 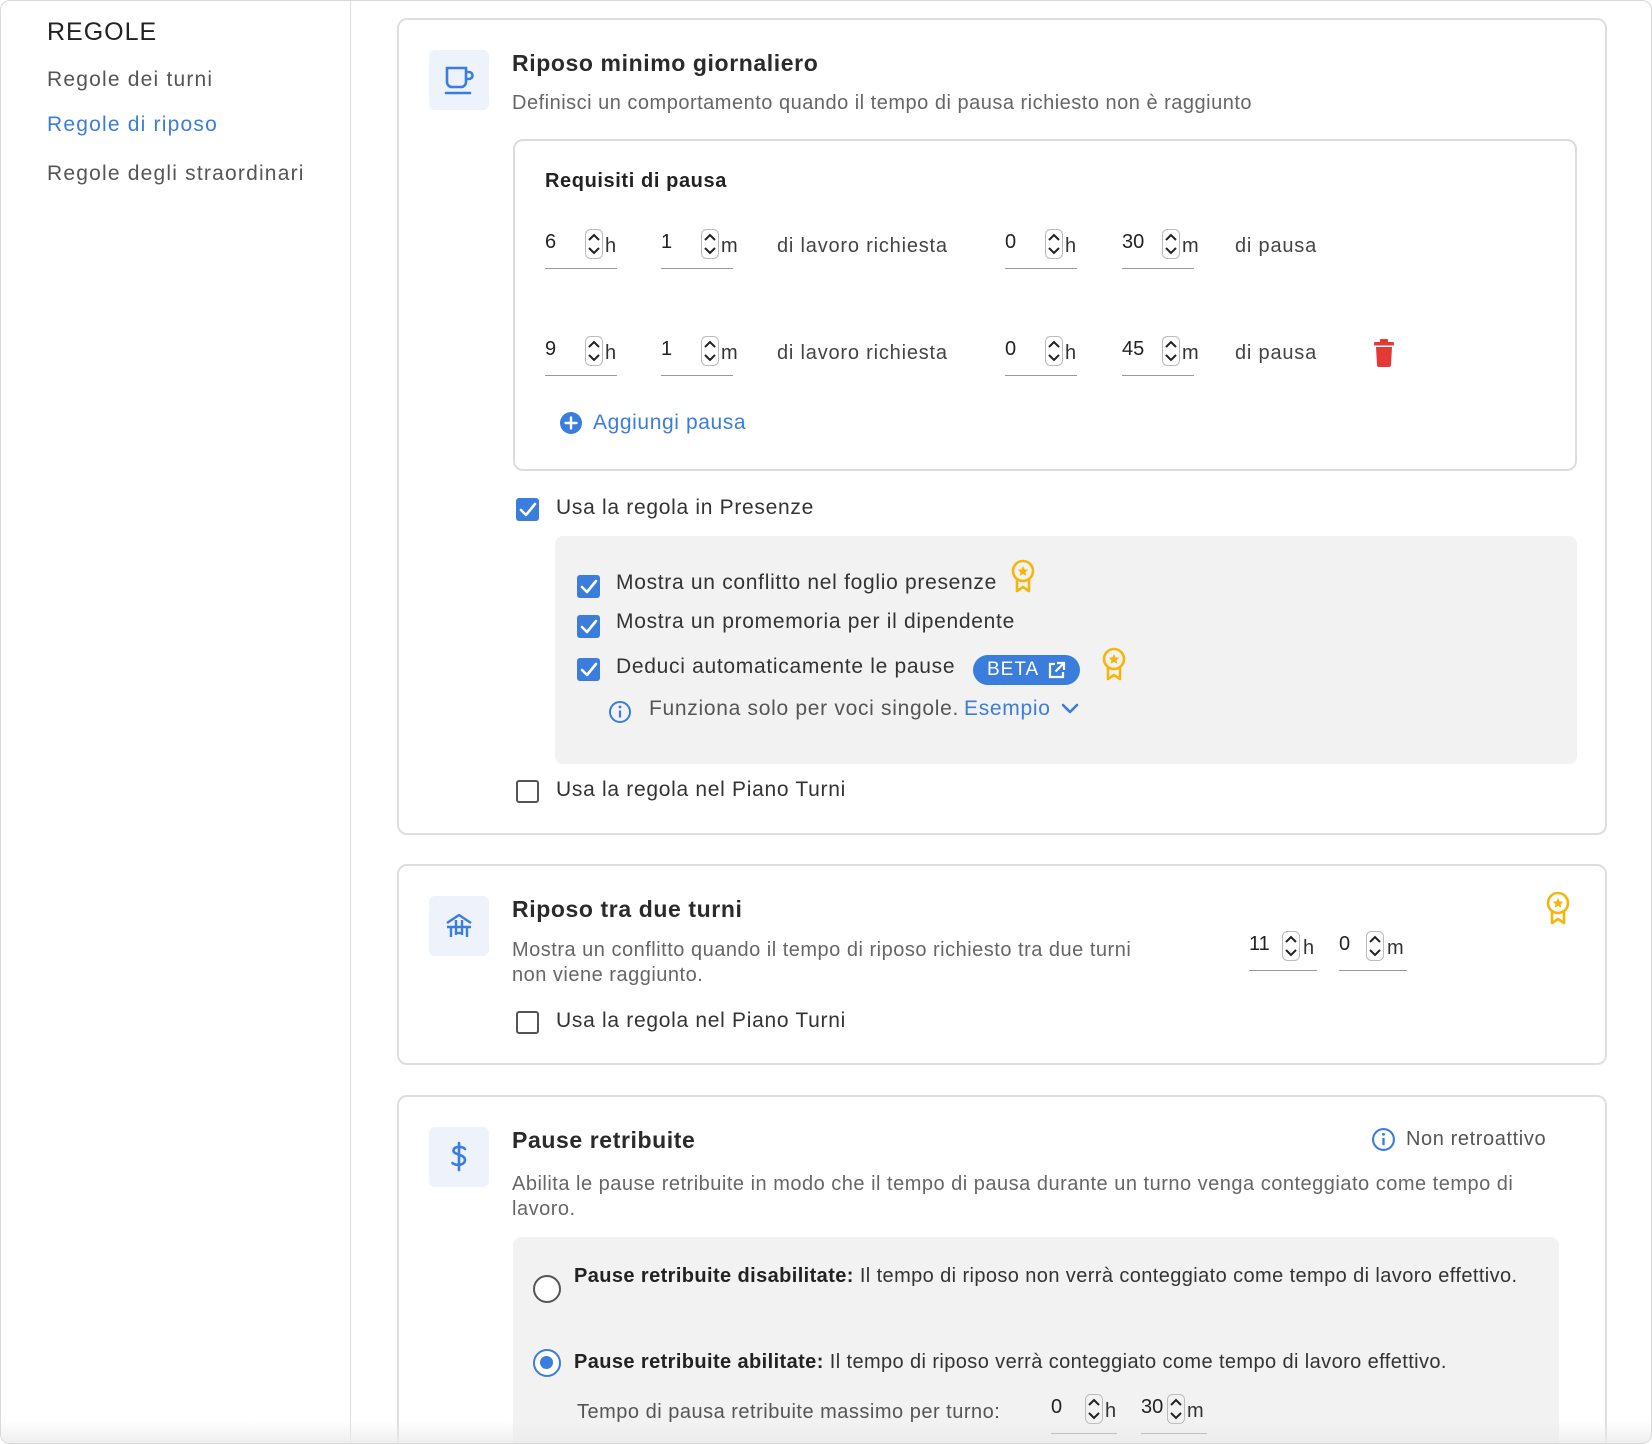 What do you see at coordinates (604, 1140) in the screenshot?
I see `paid-breaks-title: Pause retribuite` at bounding box center [604, 1140].